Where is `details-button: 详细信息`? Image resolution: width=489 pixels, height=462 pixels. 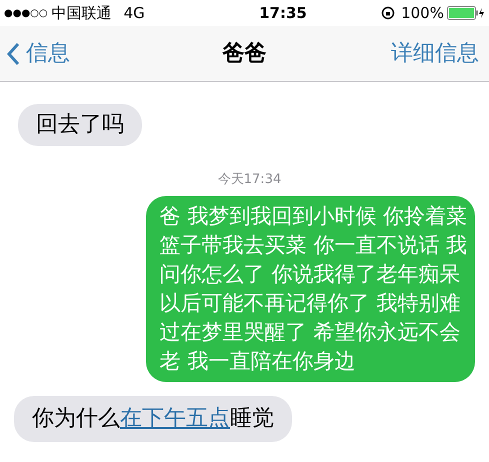
details-button: 详细信息 is located at coordinates (418, 53).